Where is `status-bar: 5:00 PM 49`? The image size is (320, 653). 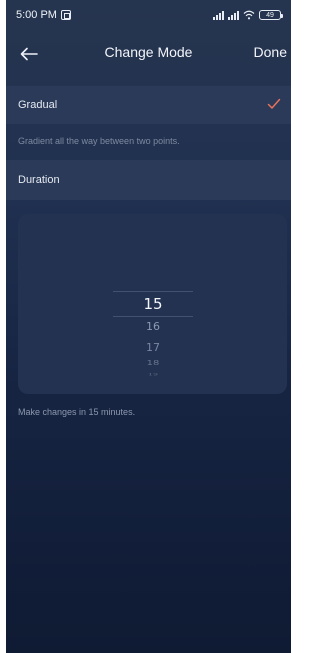
status-bar: 5:00 PM 49 is located at coordinates (148, 15).